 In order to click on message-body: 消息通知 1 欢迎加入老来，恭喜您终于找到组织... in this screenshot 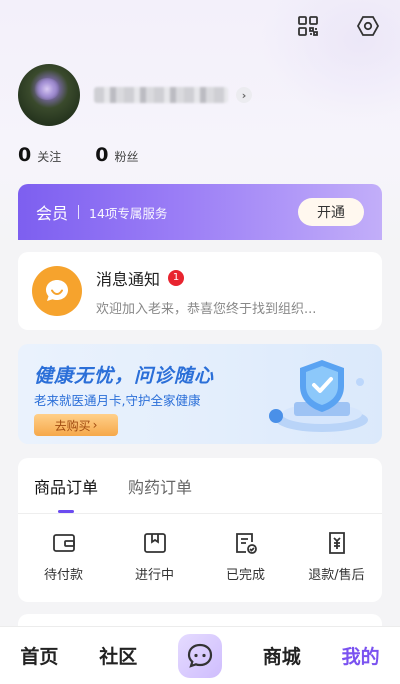, I will do `click(232, 291)`.